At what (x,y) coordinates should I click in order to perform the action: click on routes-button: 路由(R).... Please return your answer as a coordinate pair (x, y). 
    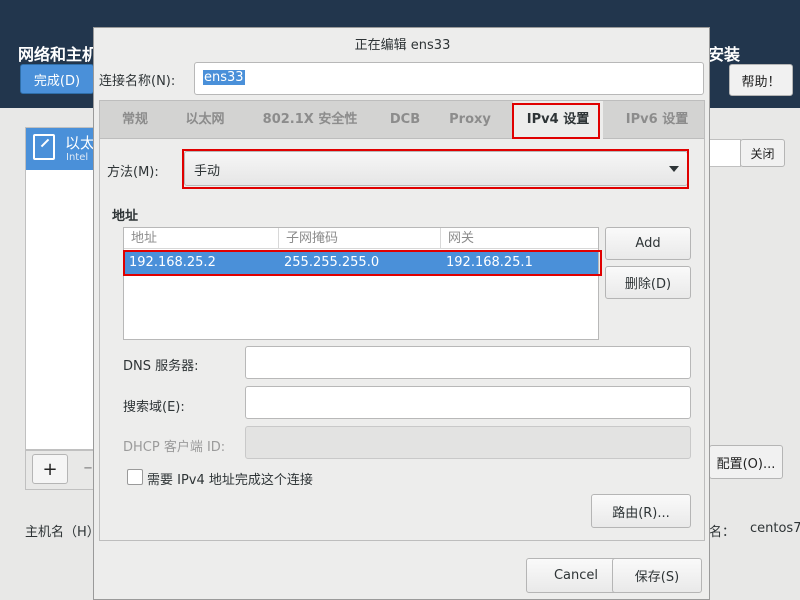
    Looking at the image, I should click on (641, 511).